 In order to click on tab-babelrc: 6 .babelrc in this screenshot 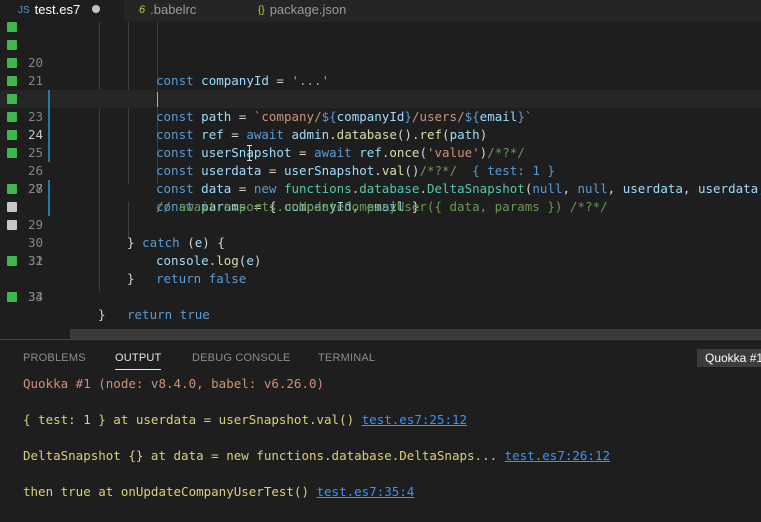, I will do `click(167, 11)`.